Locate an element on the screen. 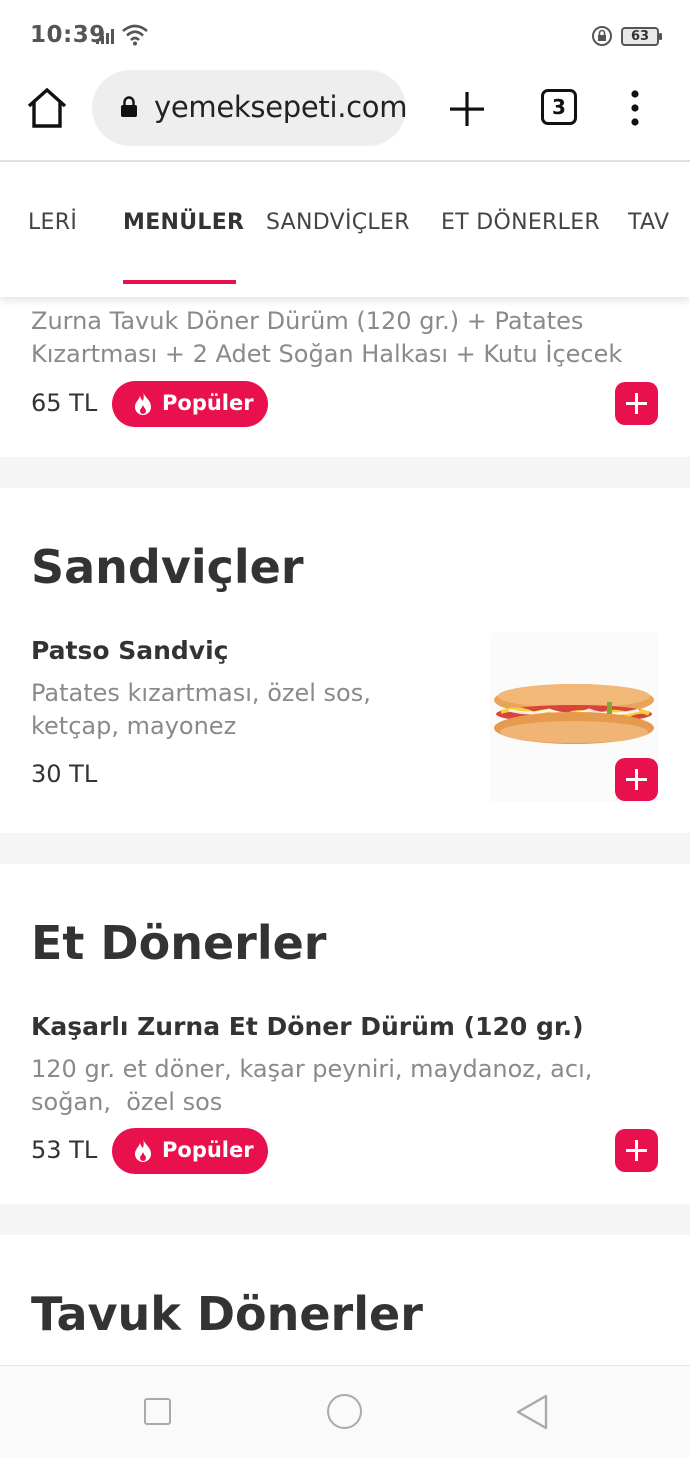 This screenshot has height=1457, width=690. home-icon is located at coordinates (47, 108).